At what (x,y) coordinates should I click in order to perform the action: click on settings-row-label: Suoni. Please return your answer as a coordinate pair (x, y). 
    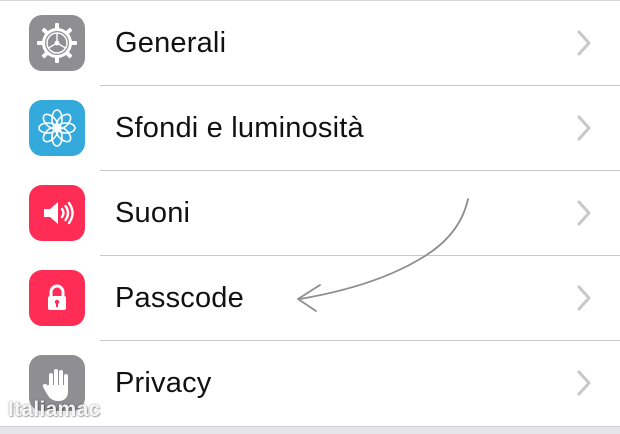
    Looking at the image, I should click on (153, 213).